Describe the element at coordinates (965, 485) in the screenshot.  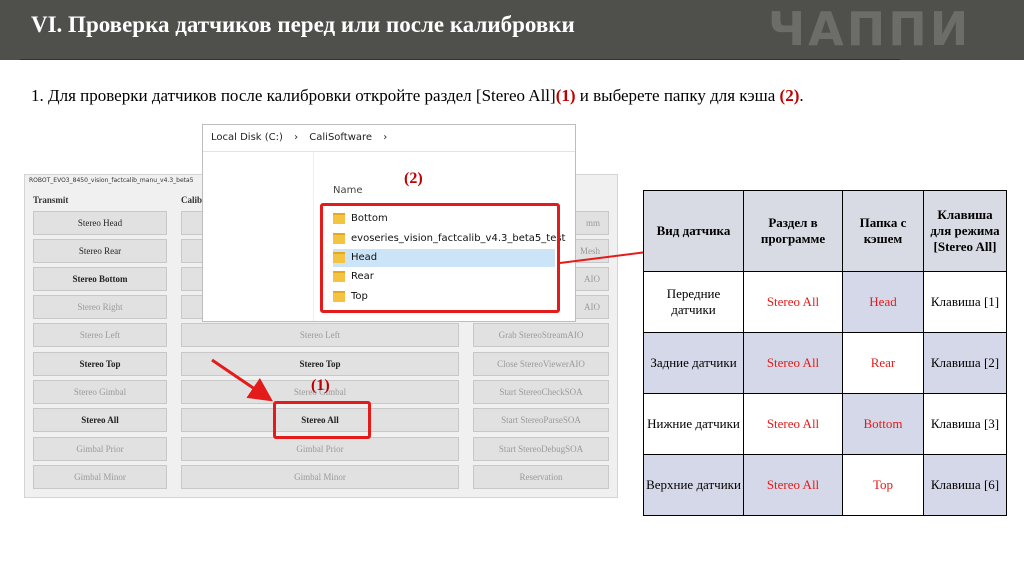
I see `table-cell: Клавиша [6]` at that location.